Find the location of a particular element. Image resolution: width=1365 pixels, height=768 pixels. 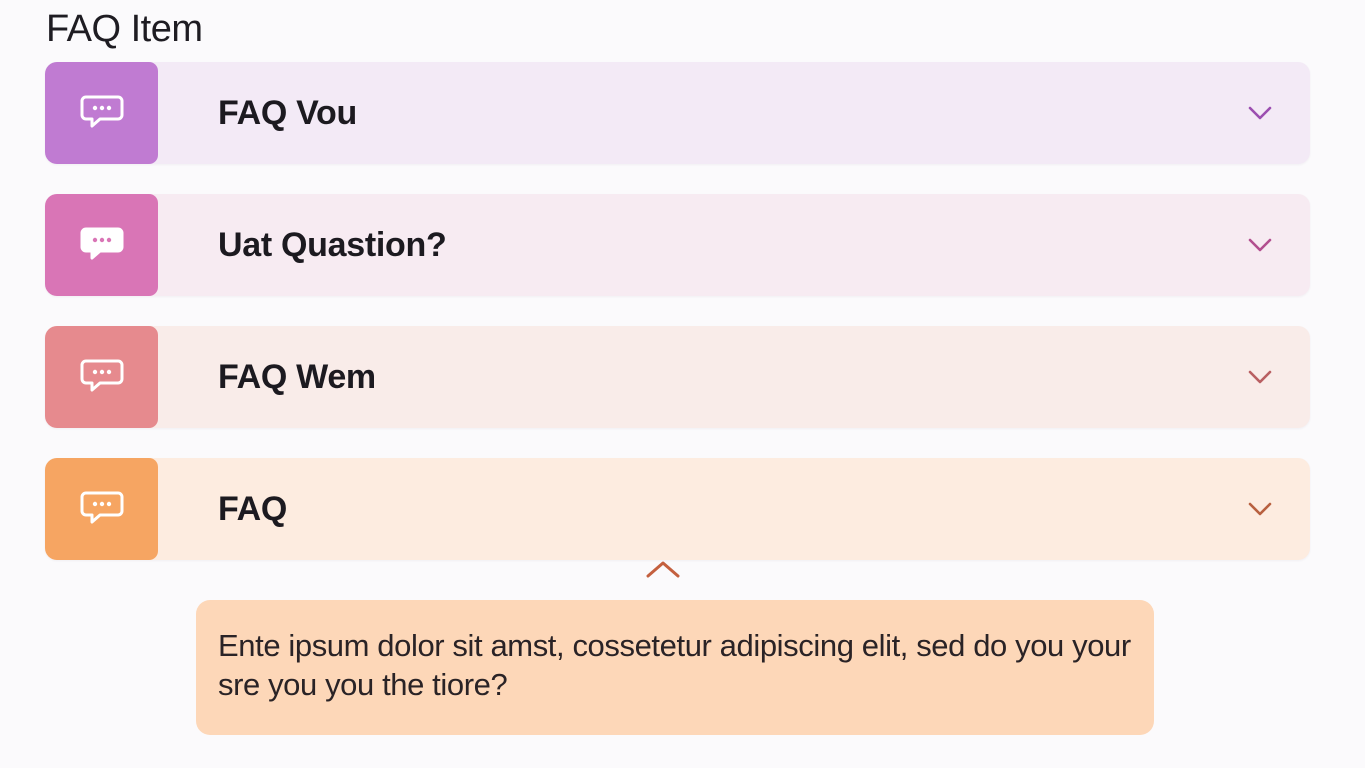

faq-item-3-icon-block is located at coordinates (101, 377).